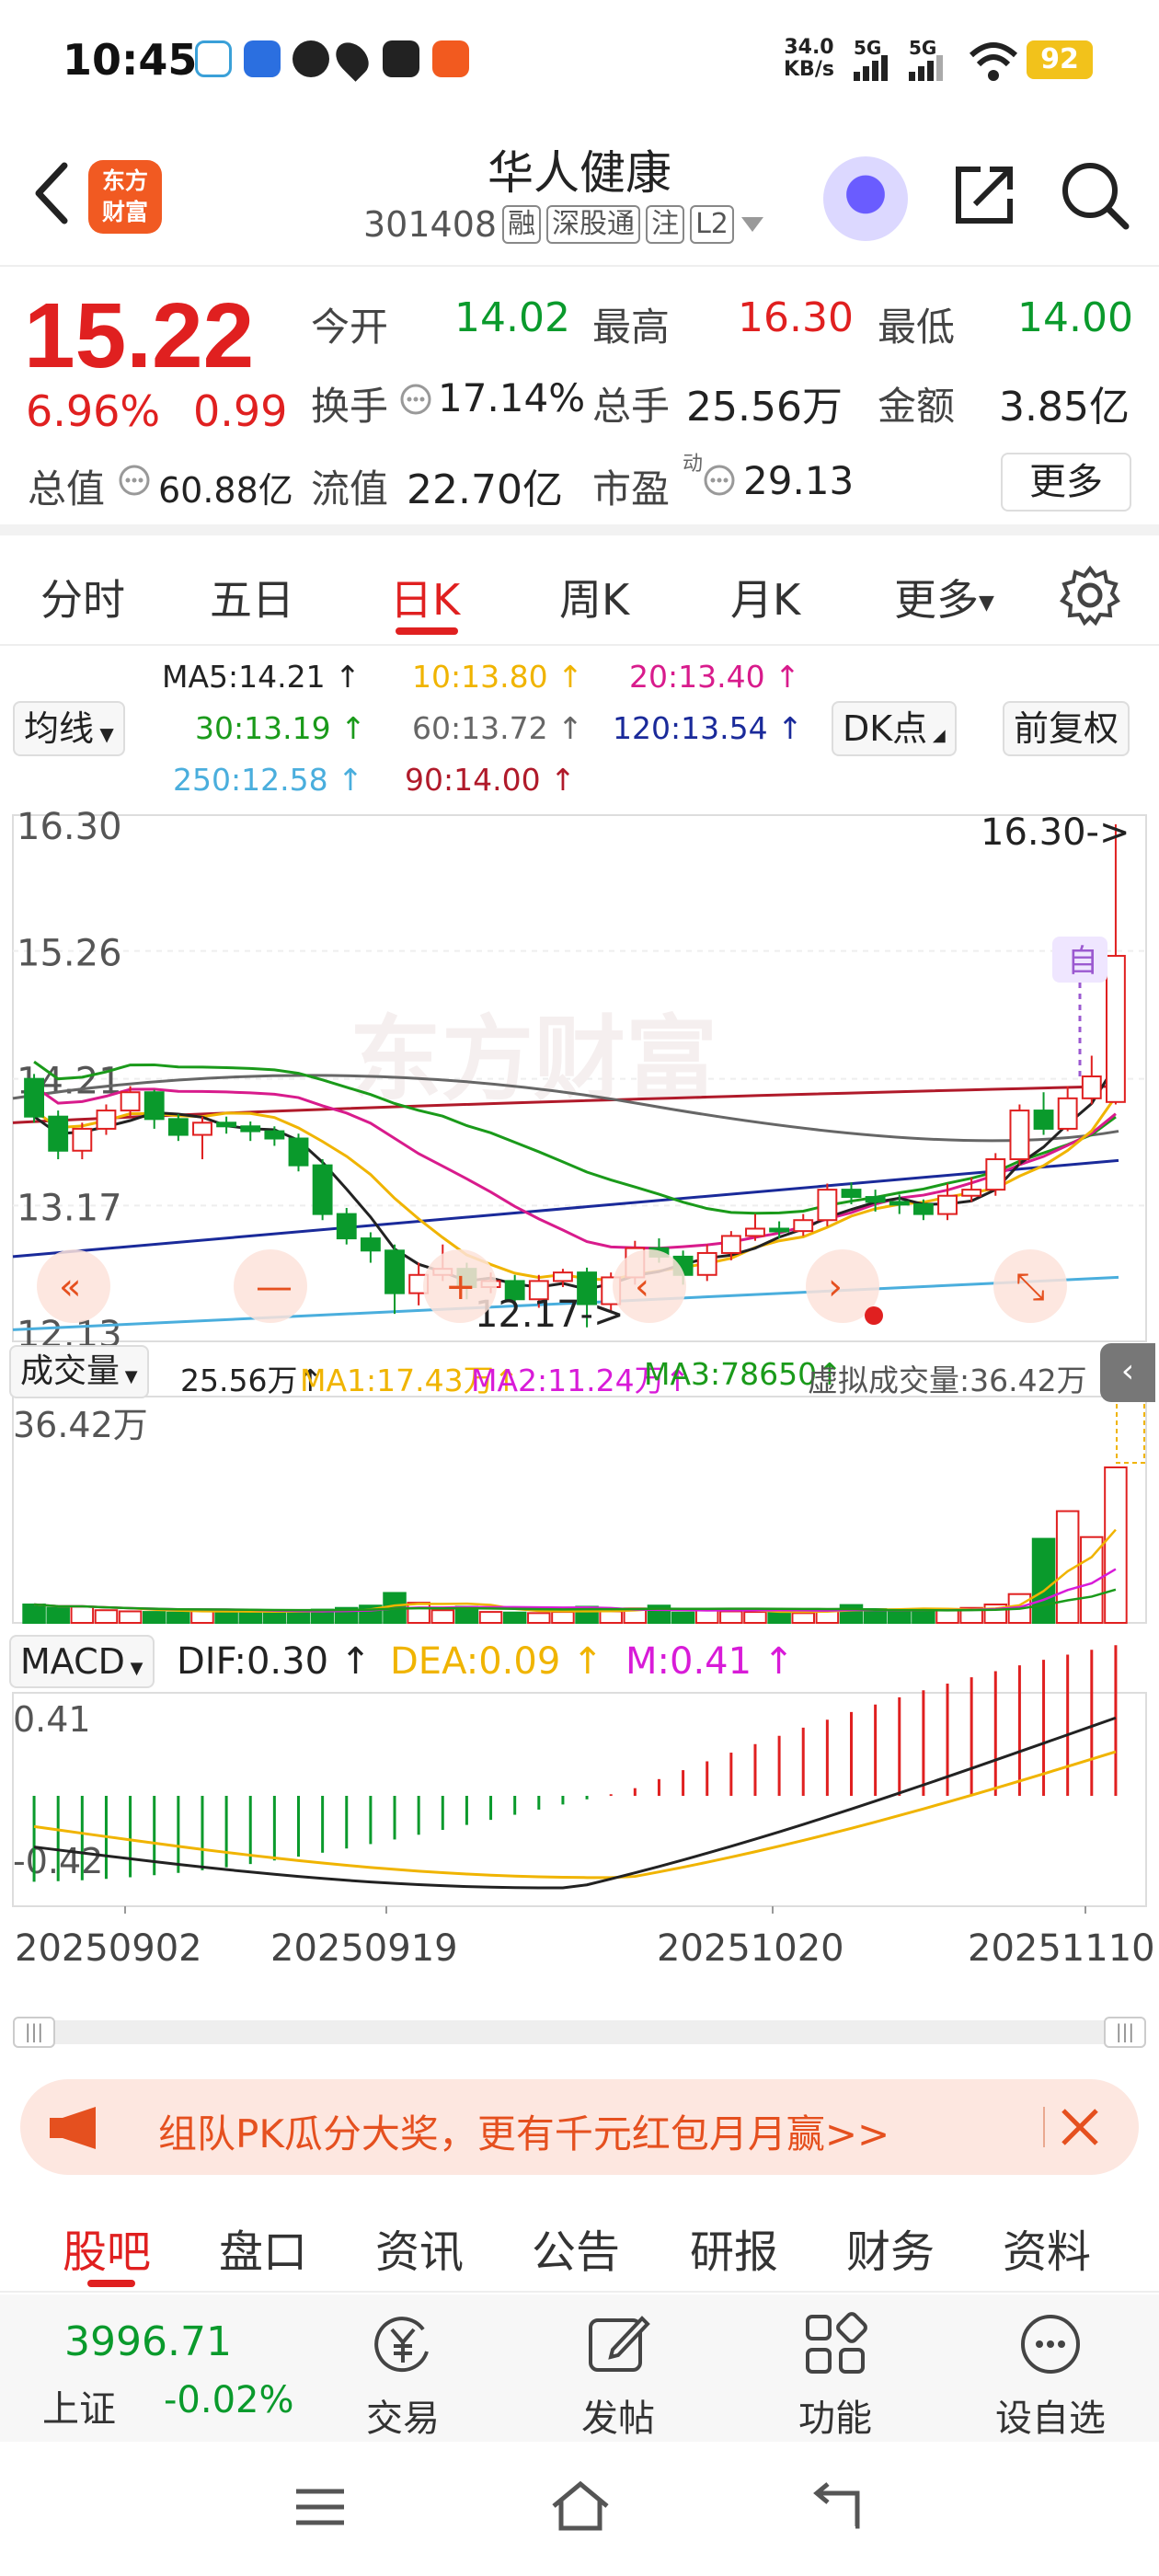 Image resolution: width=1159 pixels, height=2576 pixels. What do you see at coordinates (450, 58) in the screenshot?
I see `app-store-icon` at bounding box center [450, 58].